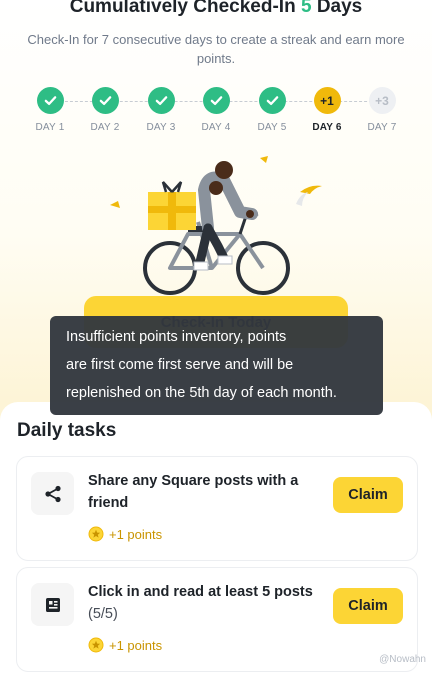 The width and height of the screenshot is (432, 674). What do you see at coordinates (176, 337) in the screenshot?
I see `tooltip-line: Insufficient points inventory, points` at bounding box center [176, 337].